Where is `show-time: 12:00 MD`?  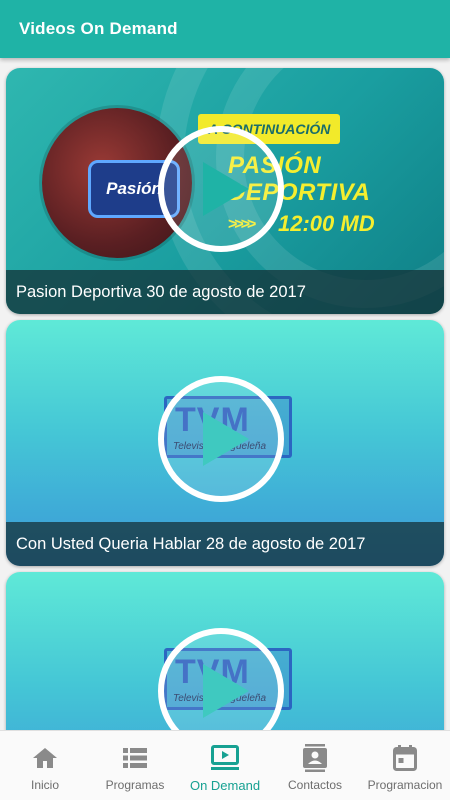
show-time: 12:00 MD is located at coordinates (326, 223).